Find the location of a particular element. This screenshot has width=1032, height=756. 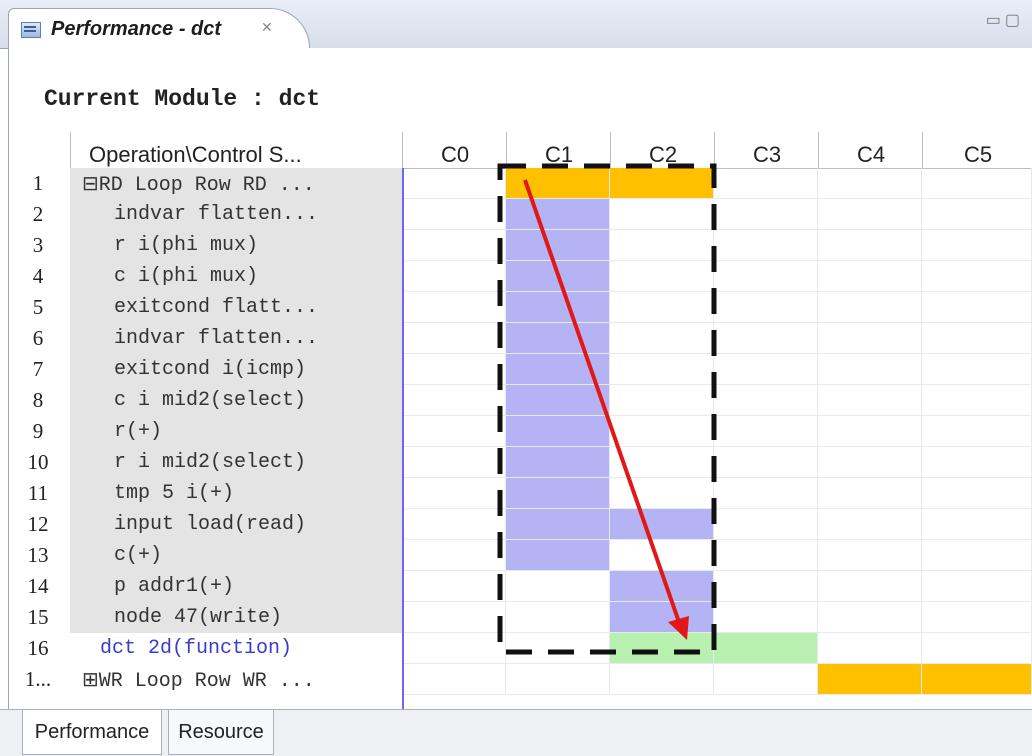

annotation-overlay is located at coordinates (607, 409).